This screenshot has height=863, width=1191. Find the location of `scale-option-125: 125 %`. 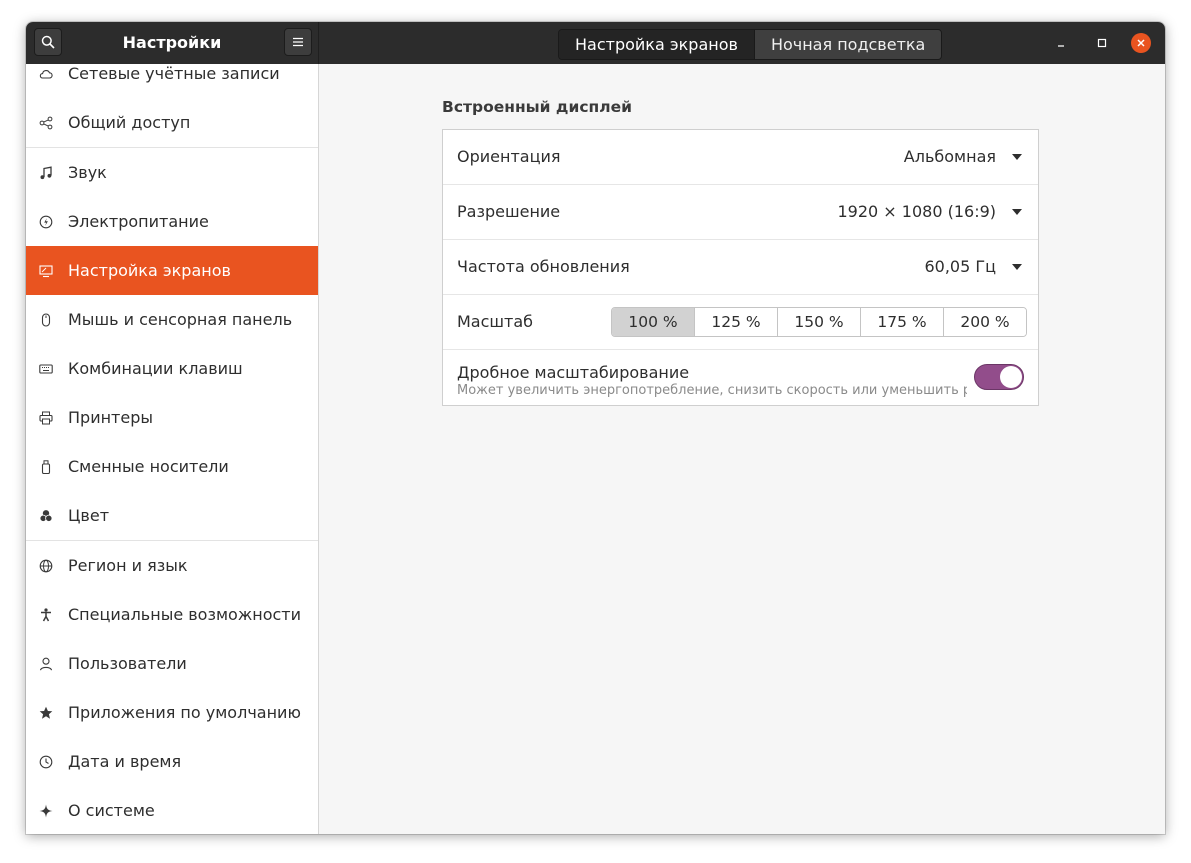

scale-option-125: 125 % is located at coordinates (735, 322).